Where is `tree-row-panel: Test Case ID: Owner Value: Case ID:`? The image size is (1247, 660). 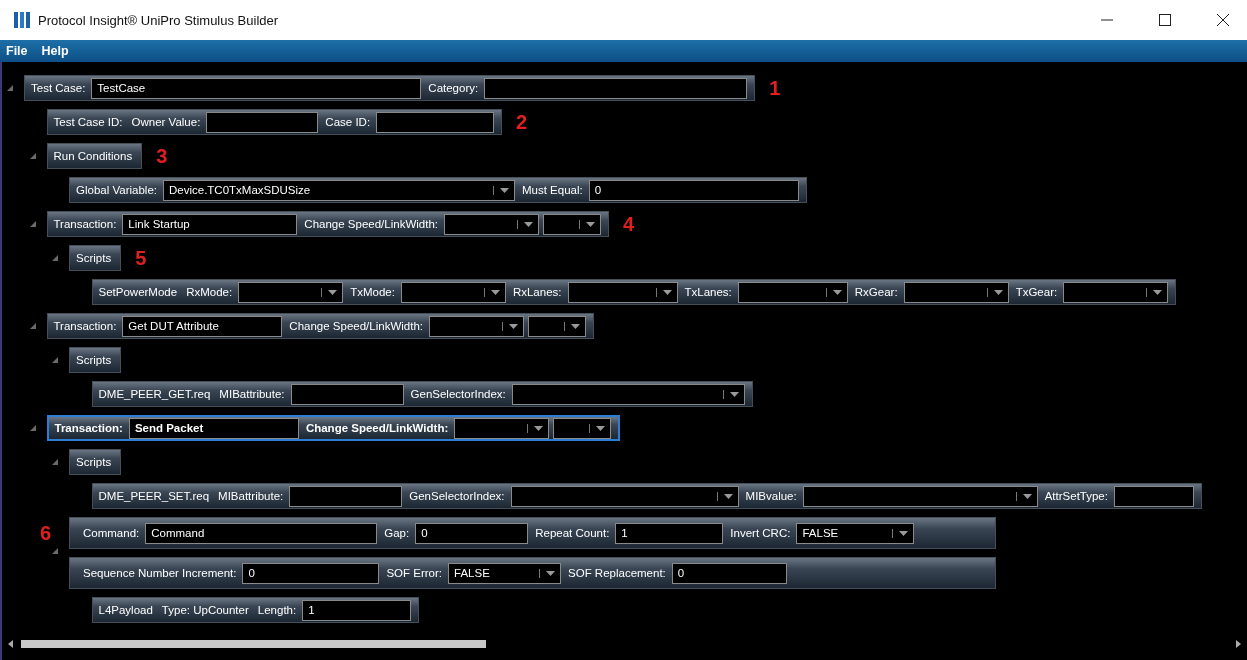 tree-row-panel: Test Case ID: Owner Value: Case ID: is located at coordinates (274, 122).